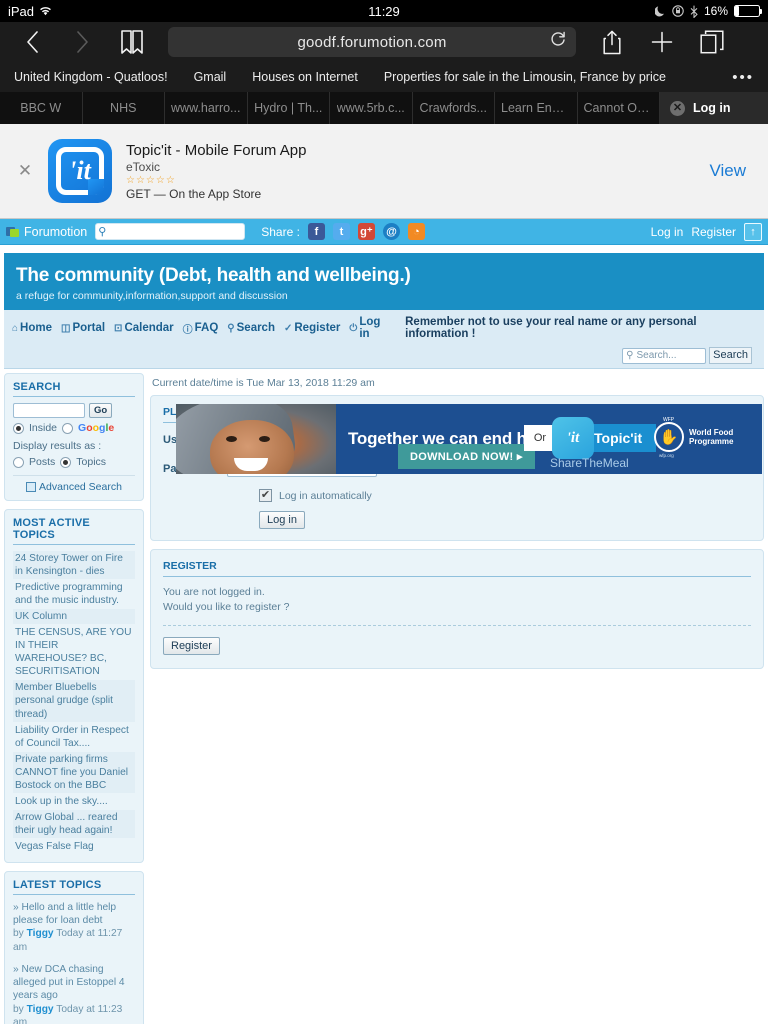 This screenshot has height=1024, width=768. What do you see at coordinates (80, 170) in the screenshot?
I see `app-icon-glyph: 'it` at bounding box center [80, 170].